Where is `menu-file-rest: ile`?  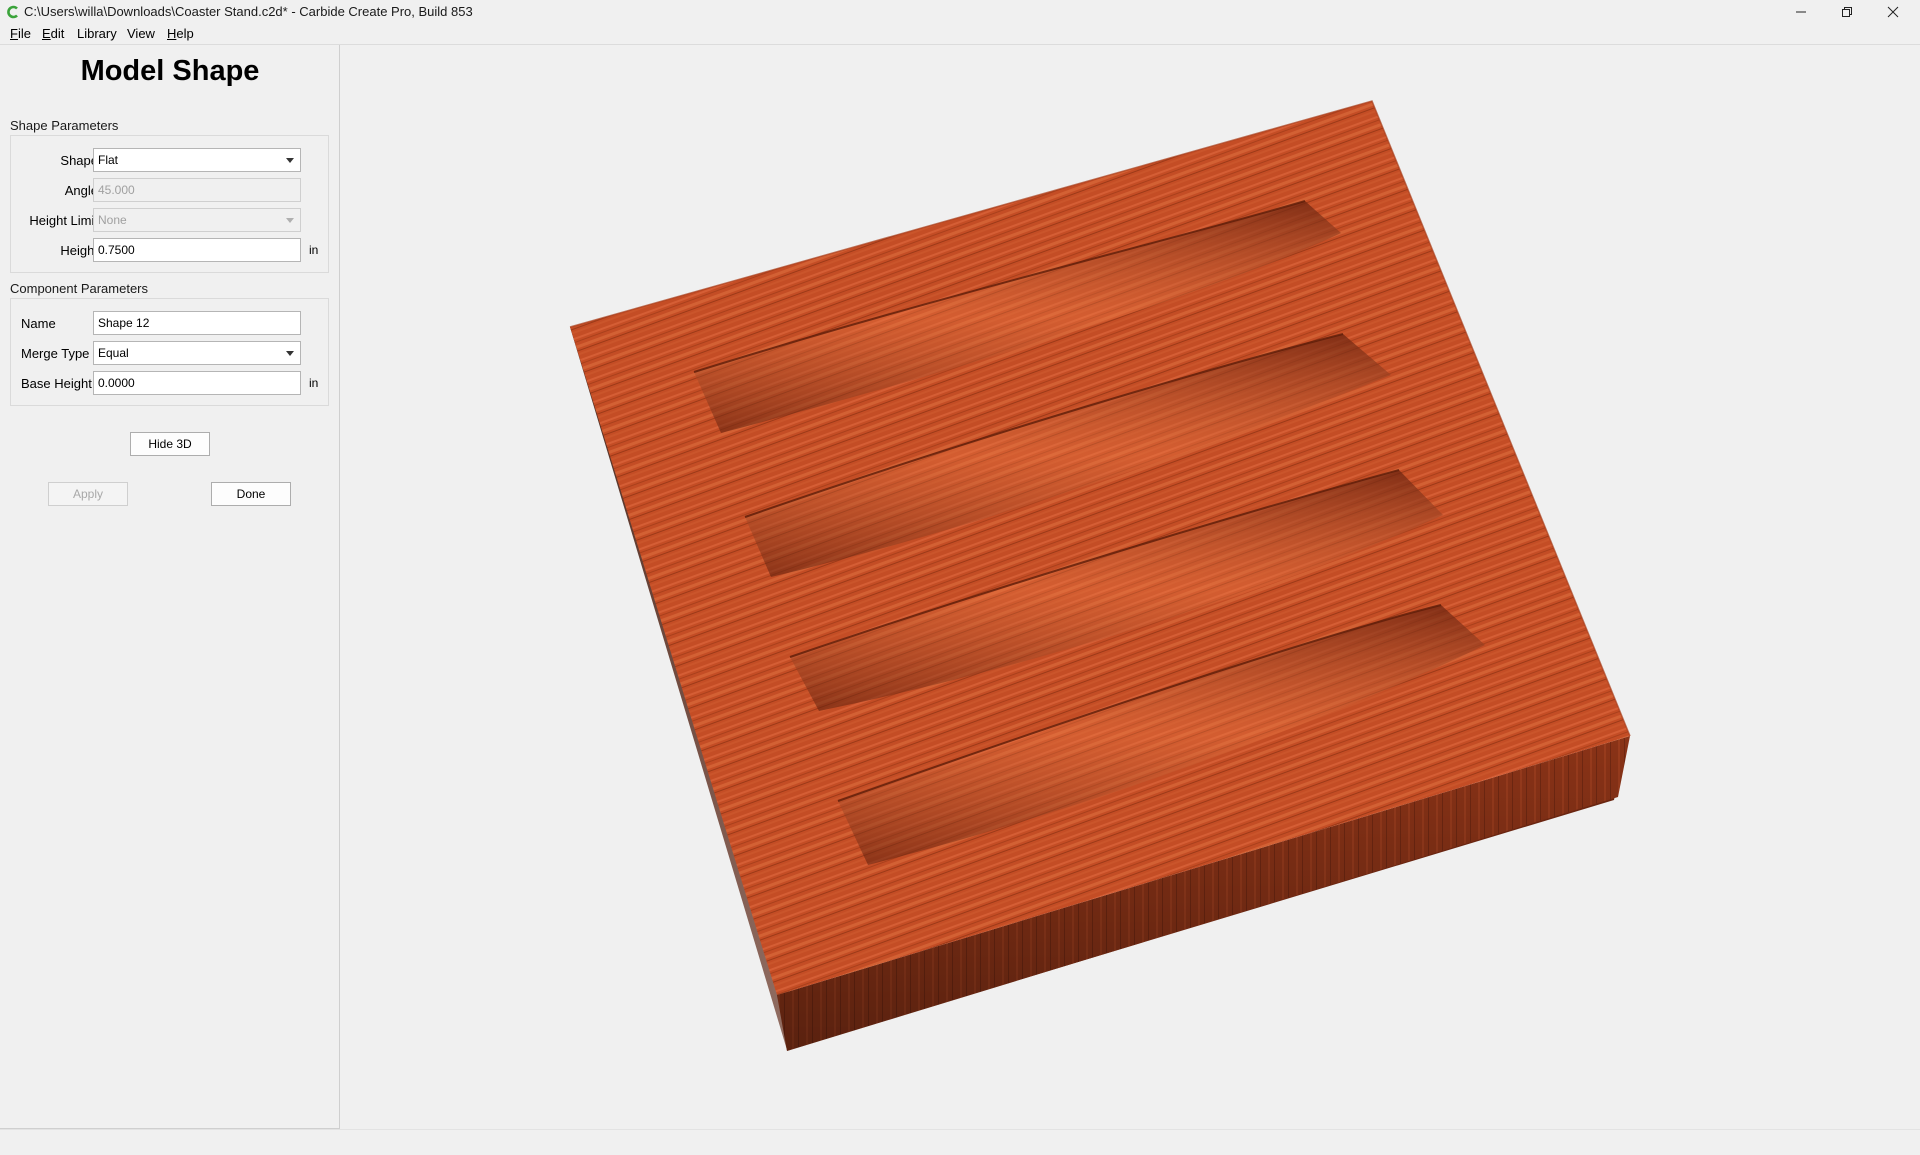 menu-file-rest: ile is located at coordinates (24, 33).